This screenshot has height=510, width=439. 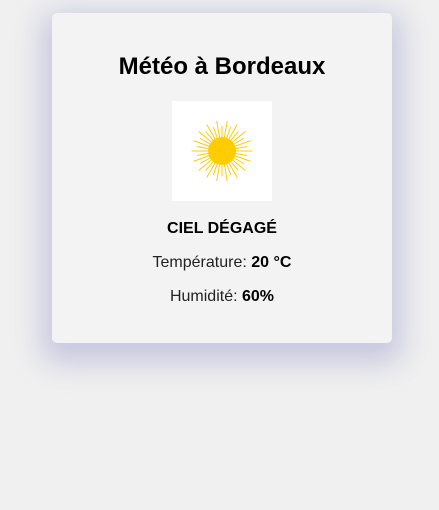 What do you see at coordinates (205, 296) in the screenshot?
I see `humidity-label: Humidité:` at bounding box center [205, 296].